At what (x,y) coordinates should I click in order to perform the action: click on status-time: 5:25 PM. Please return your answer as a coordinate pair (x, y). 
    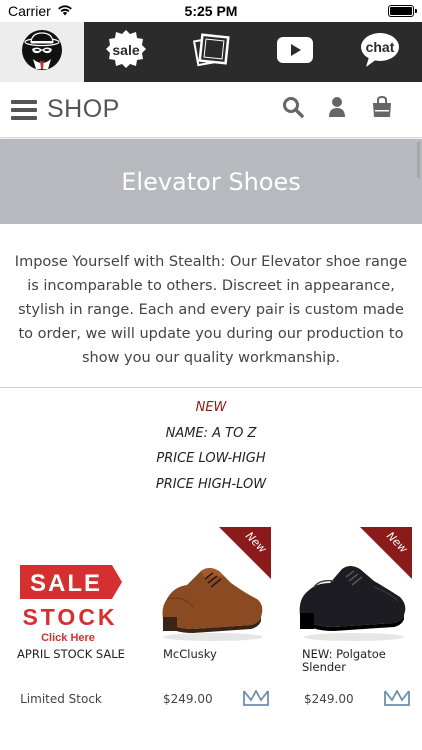
    Looking at the image, I should click on (211, 11).